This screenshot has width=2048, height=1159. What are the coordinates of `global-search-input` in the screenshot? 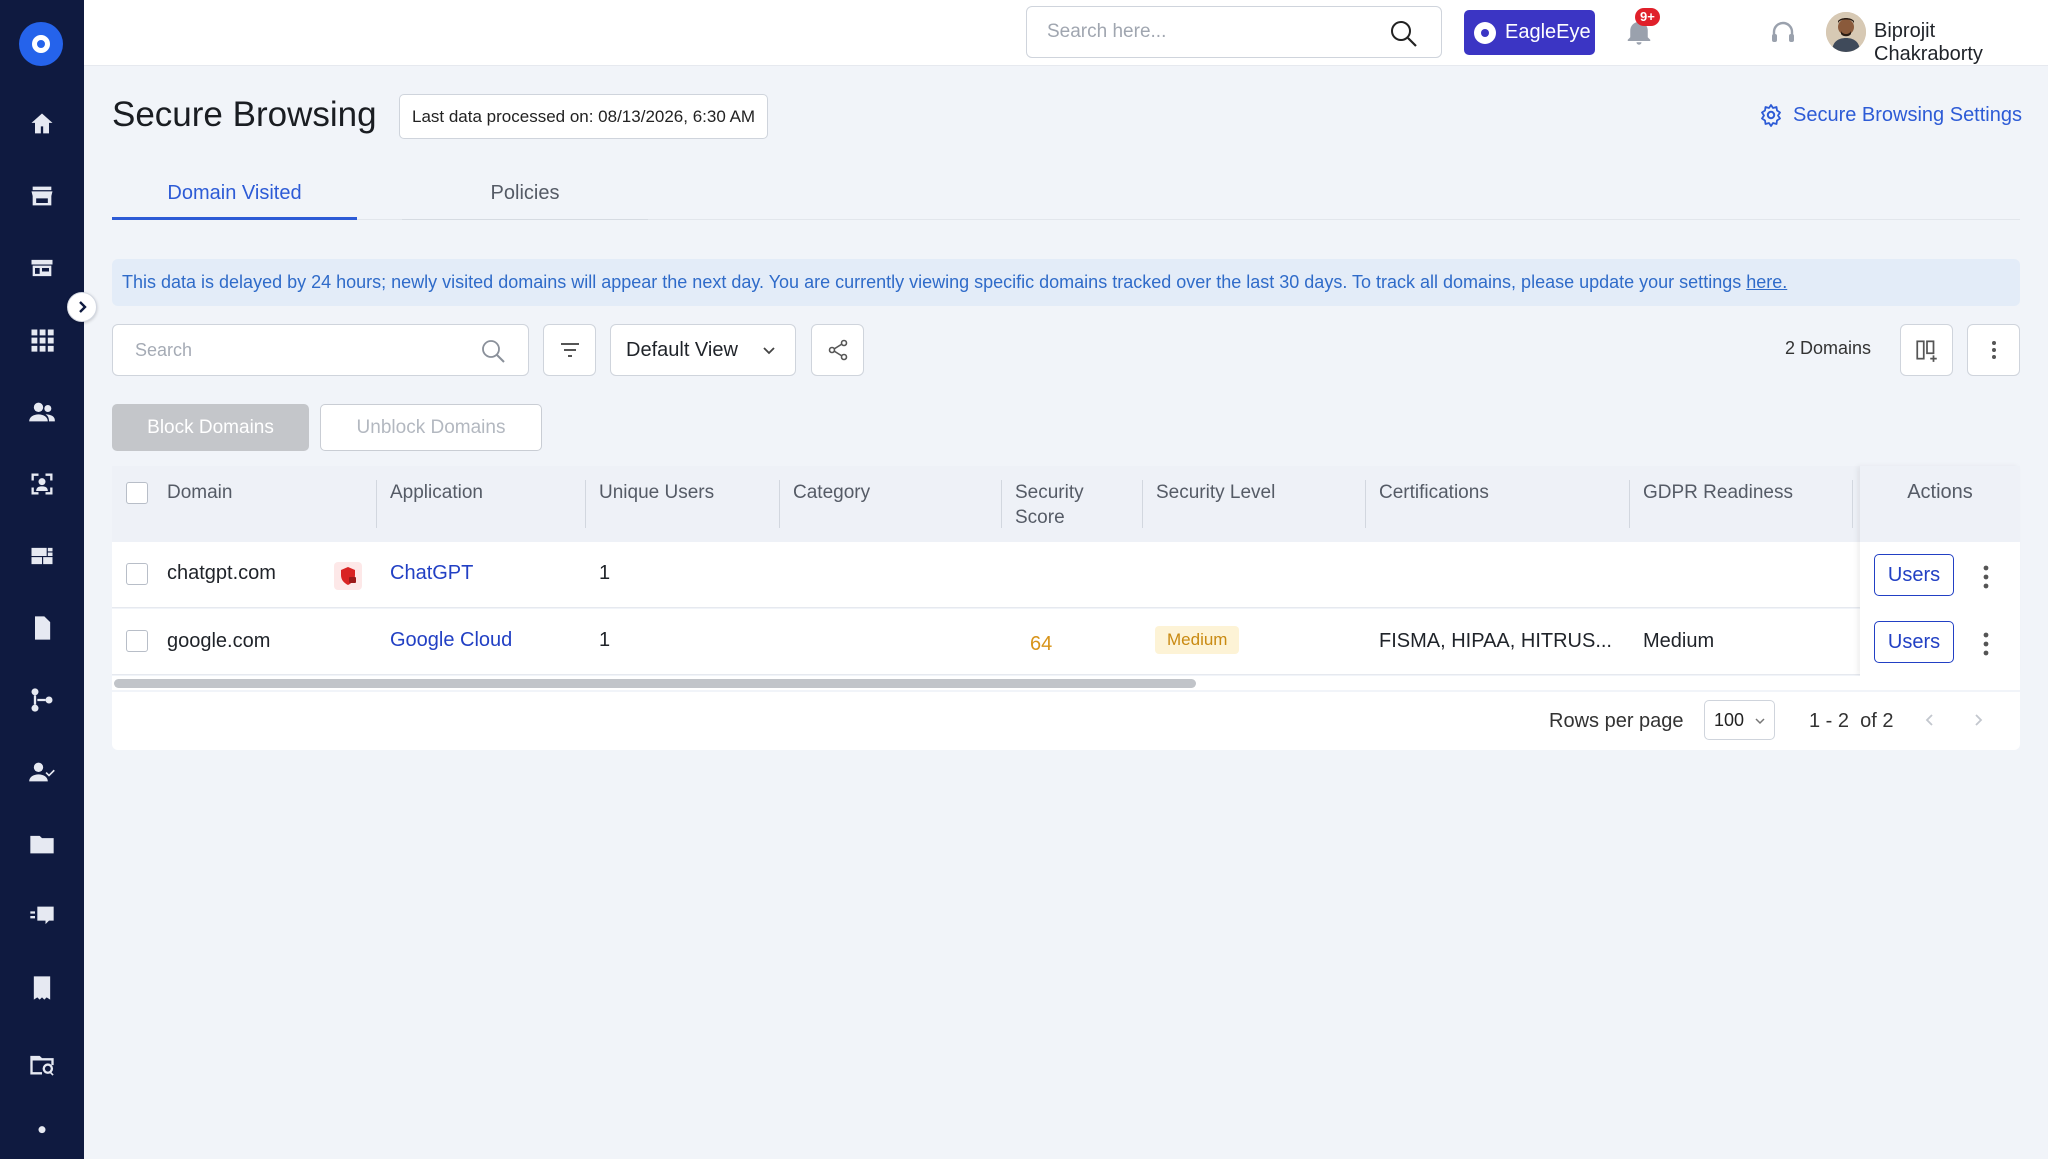 It's located at (1207, 32).